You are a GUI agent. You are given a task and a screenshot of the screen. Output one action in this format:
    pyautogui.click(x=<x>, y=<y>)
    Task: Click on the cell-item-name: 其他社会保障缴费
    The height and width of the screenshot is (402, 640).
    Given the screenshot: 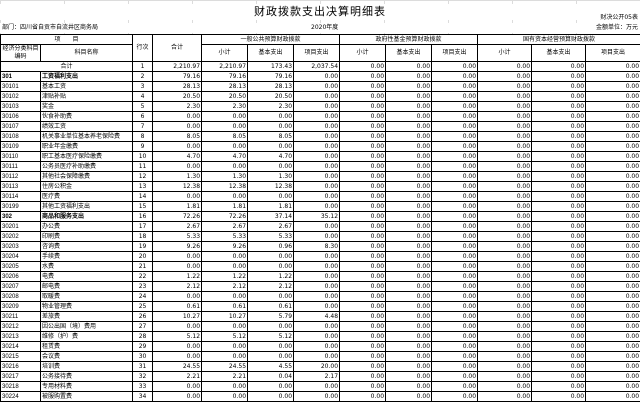 What is the action you would take?
    pyautogui.click(x=86, y=176)
    